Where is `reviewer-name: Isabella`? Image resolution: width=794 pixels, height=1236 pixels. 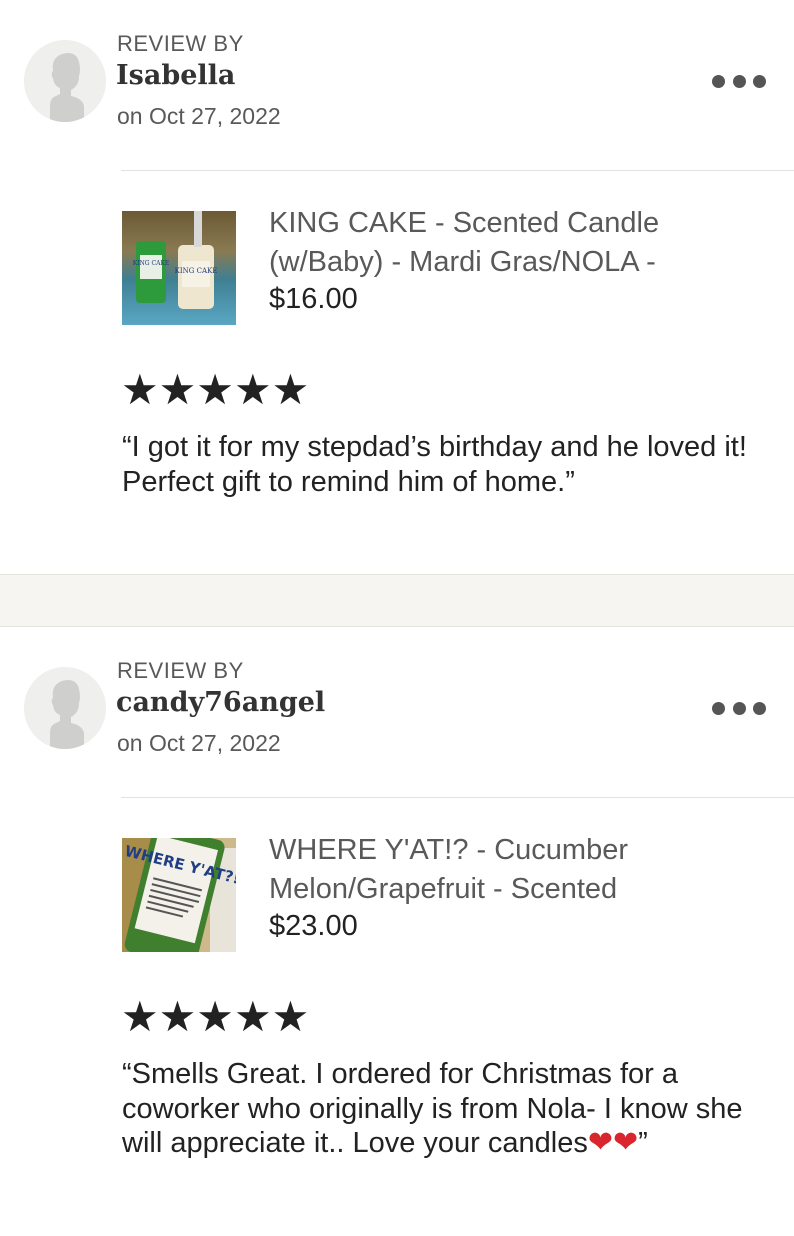
reviewer-name: Isabella is located at coordinates (175, 75).